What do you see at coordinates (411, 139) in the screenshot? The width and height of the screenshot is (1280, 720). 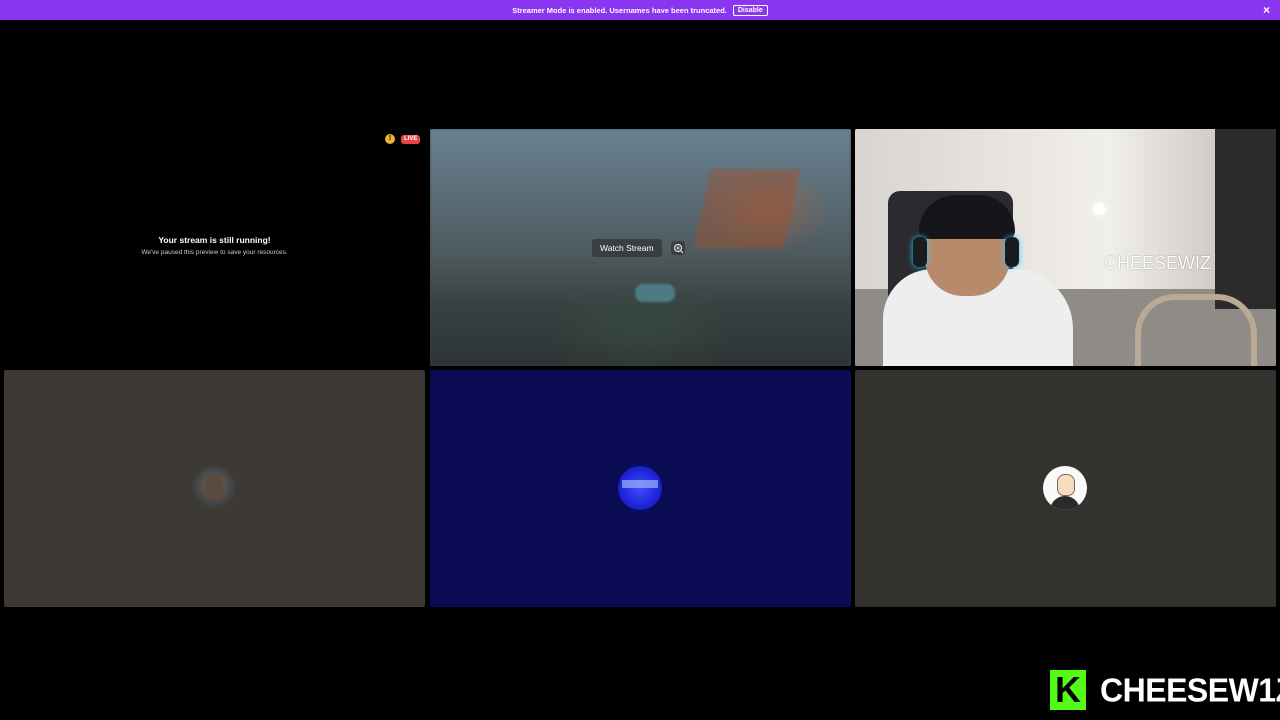 I see `live-badge: LIVE` at bounding box center [411, 139].